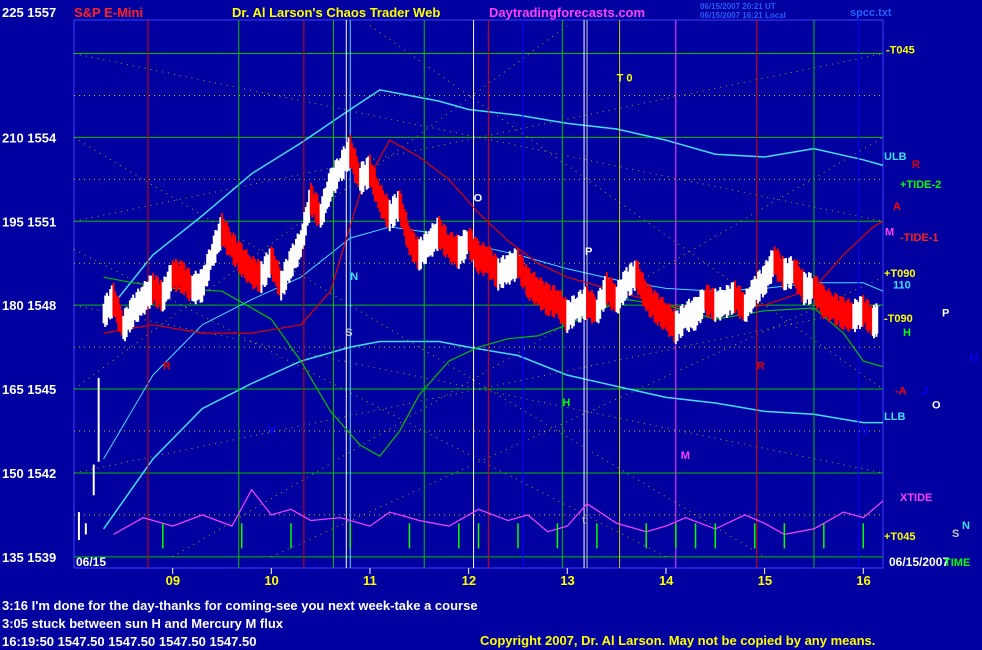 Image resolution: width=982 pixels, height=650 pixels. Describe the element at coordinates (469, 580) in the screenshot. I see `x-tick-label: 12` at that location.